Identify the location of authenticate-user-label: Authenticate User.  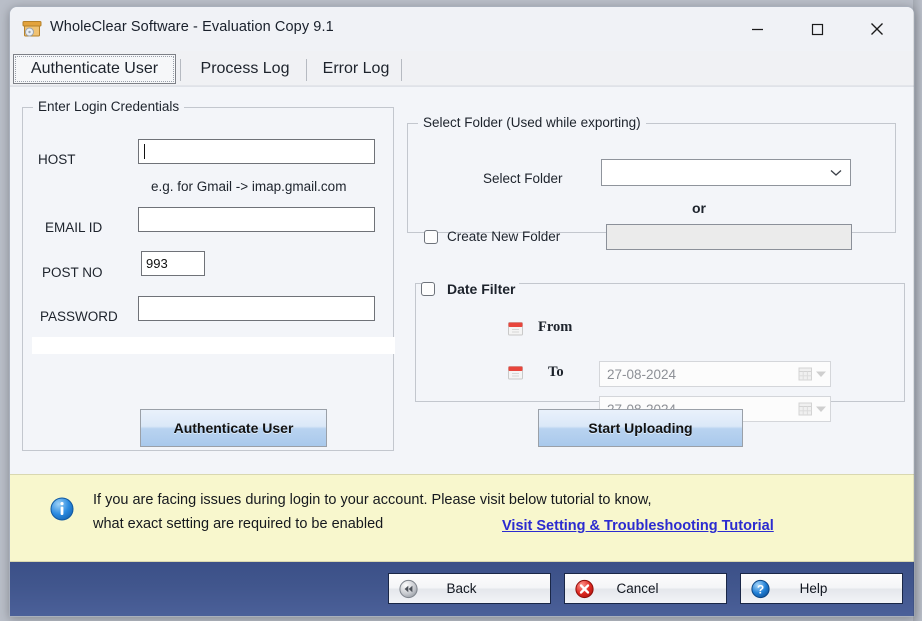
(233, 428).